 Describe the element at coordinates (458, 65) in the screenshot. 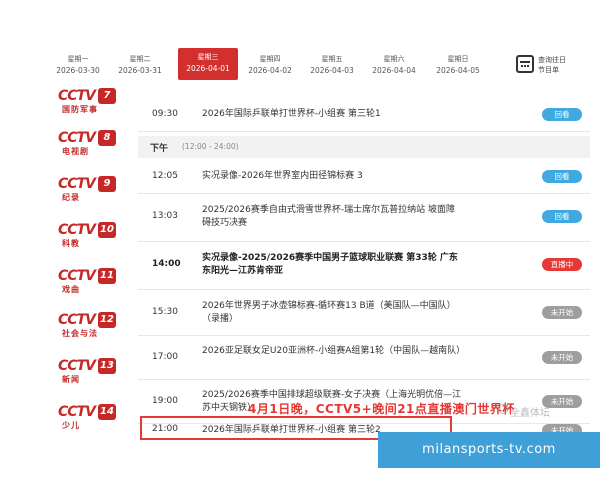

I see `day-tab-sun: 星期日 2026-04-05` at that location.